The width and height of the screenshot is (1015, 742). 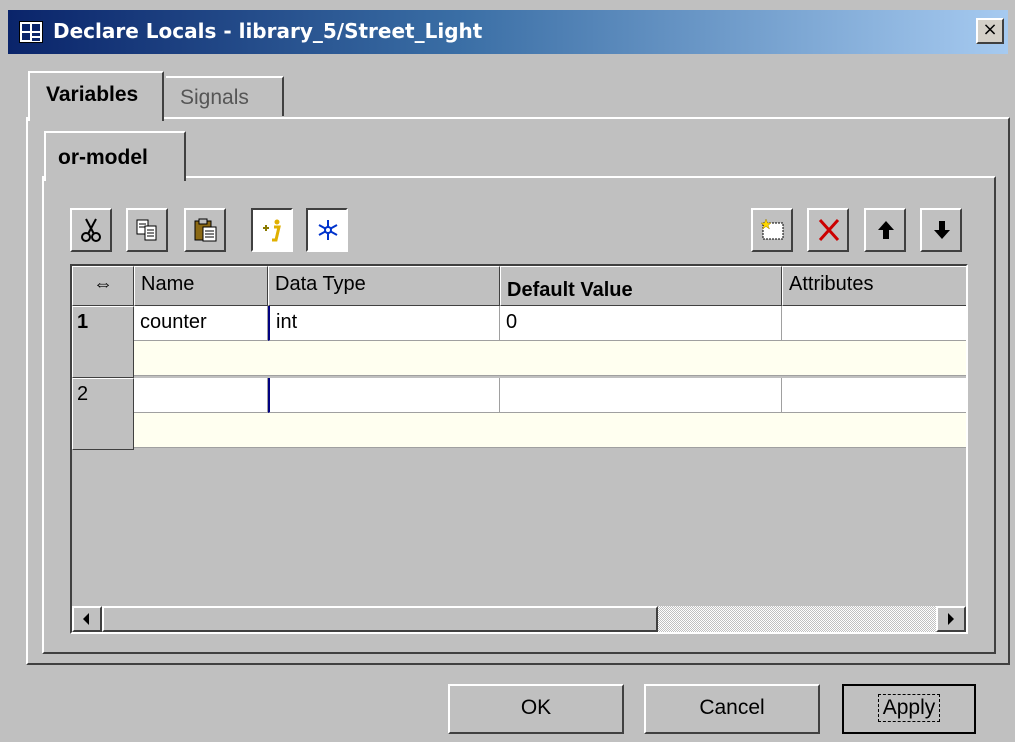 I want to click on new-row-button, so click(x=772, y=230).